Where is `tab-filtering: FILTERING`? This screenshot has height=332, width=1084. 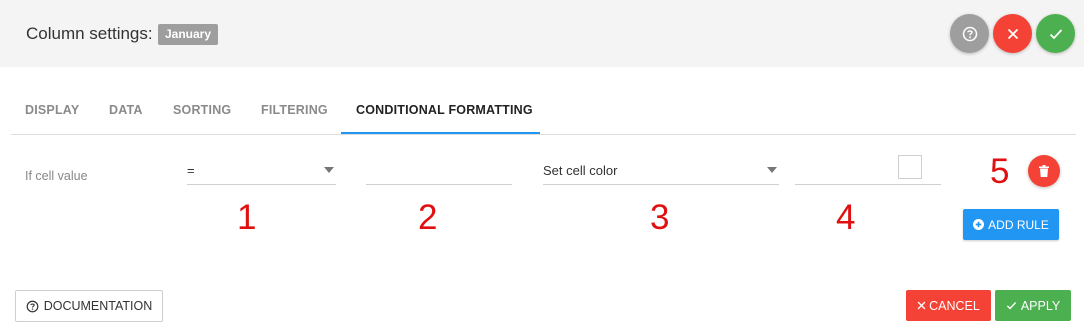 tab-filtering: FILTERING is located at coordinates (294, 112).